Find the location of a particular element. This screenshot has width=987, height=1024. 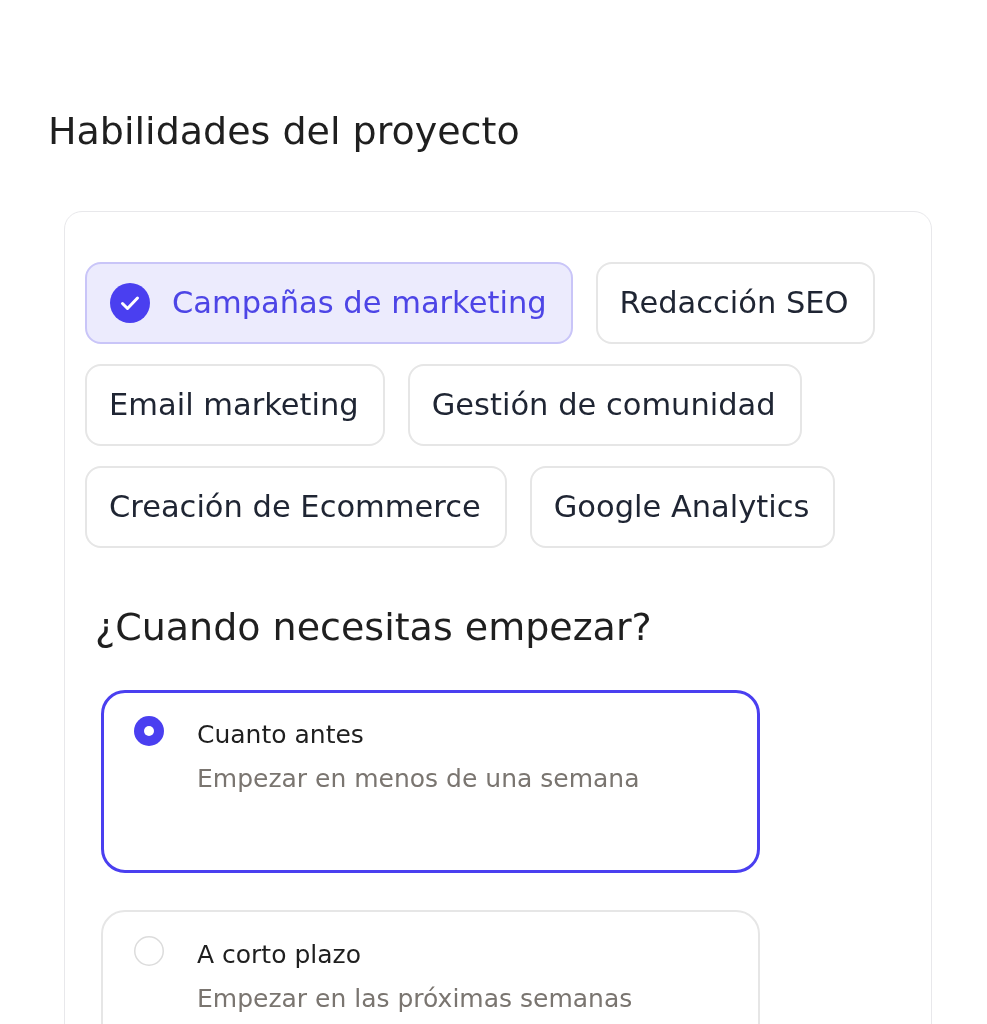

skill-chip: Google Analytics is located at coordinates (682, 507).